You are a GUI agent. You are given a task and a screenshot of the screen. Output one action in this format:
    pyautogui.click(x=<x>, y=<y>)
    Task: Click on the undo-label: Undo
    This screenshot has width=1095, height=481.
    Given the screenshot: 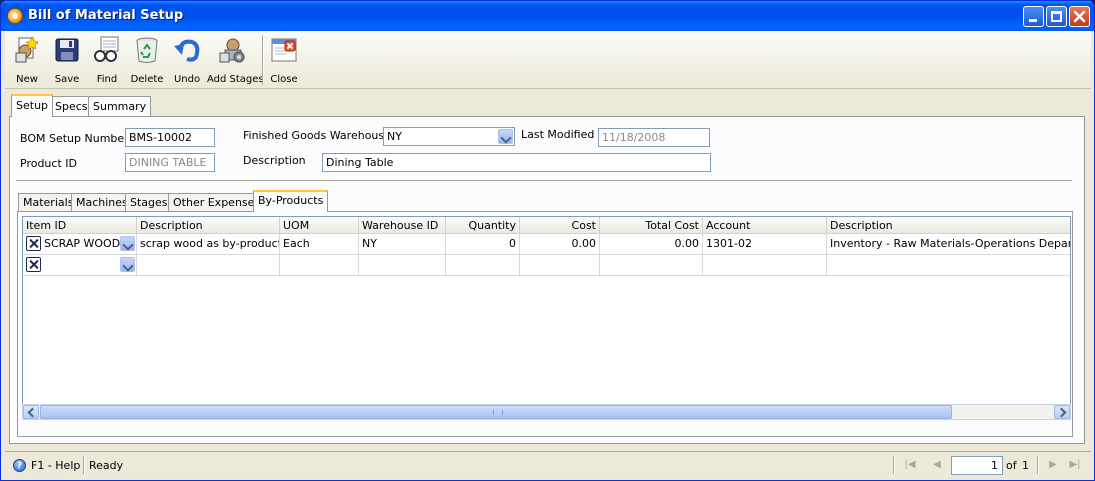 What is the action you would take?
    pyautogui.click(x=187, y=79)
    